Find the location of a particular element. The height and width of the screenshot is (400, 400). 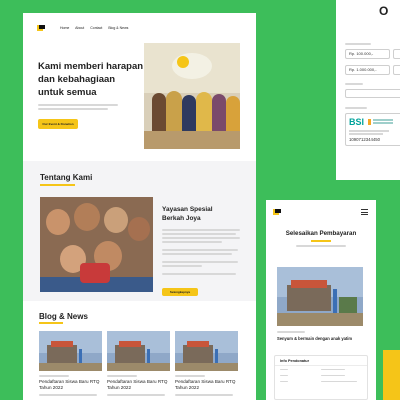

yellow-accent-strip is located at coordinates (391, 375).